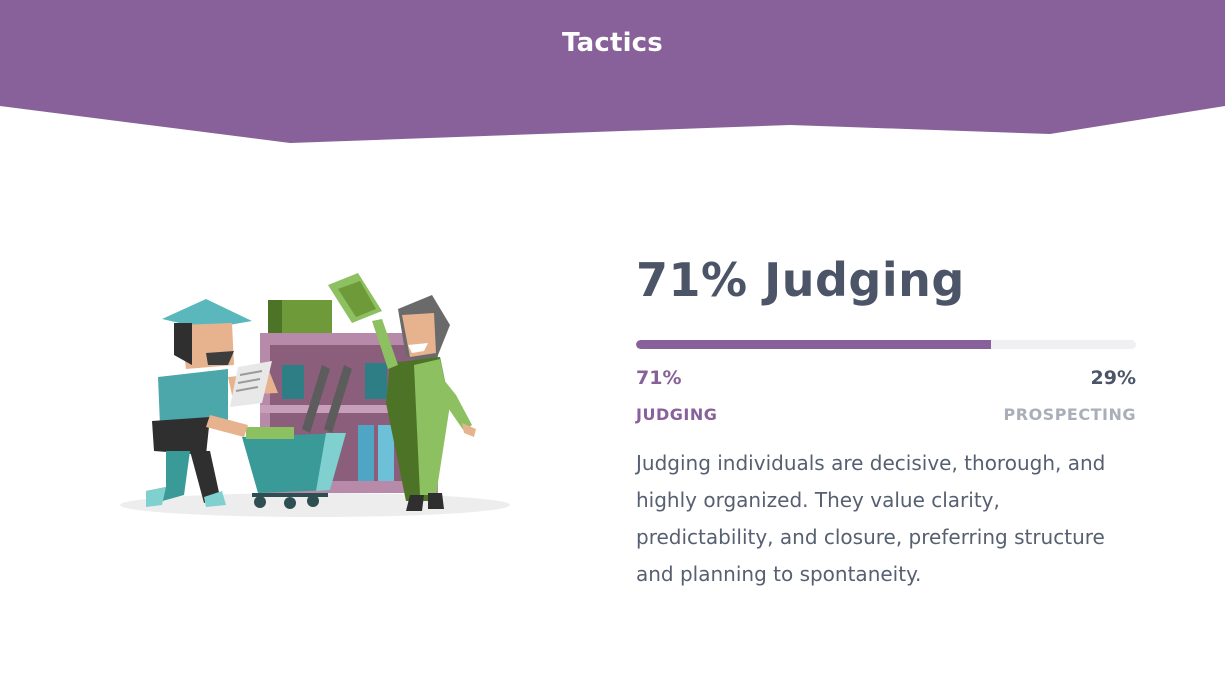  I want to click on trait-progress-bar, so click(886, 344).